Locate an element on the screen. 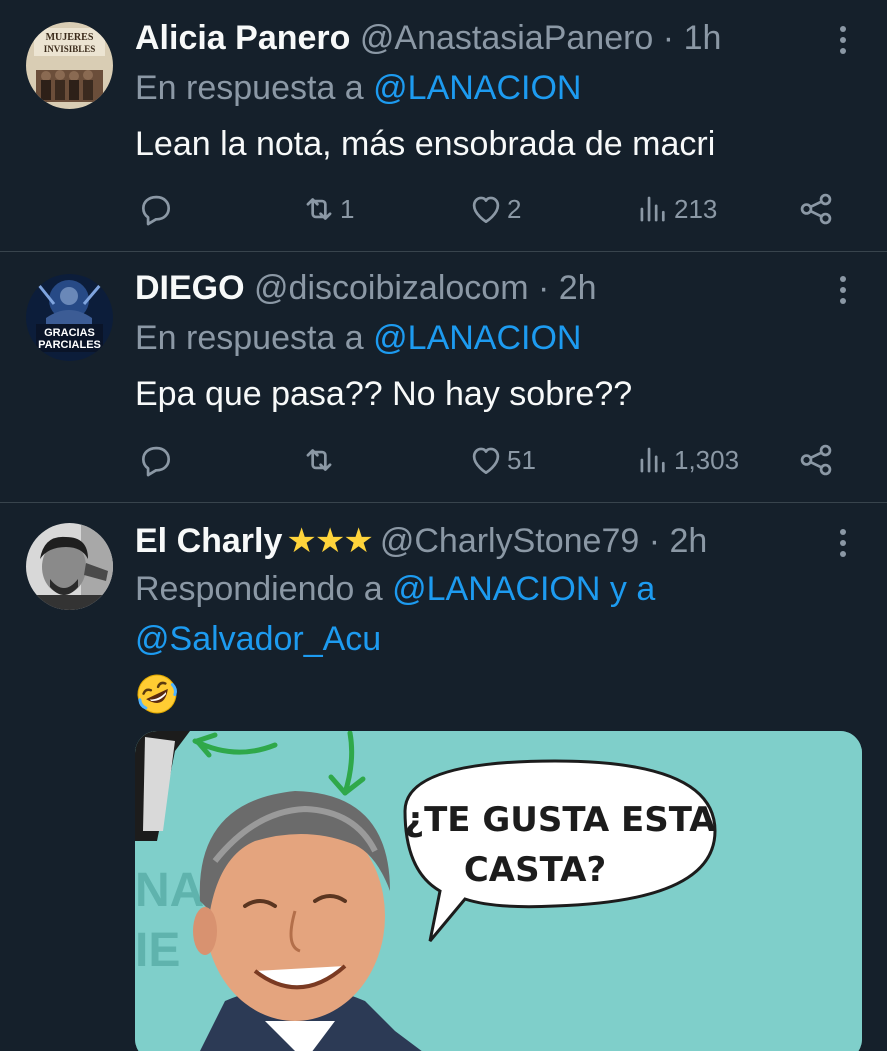 This screenshot has width=887, height=1051. reply-context: Respondiendo a @LANACION y a is located at coordinates (395, 589).